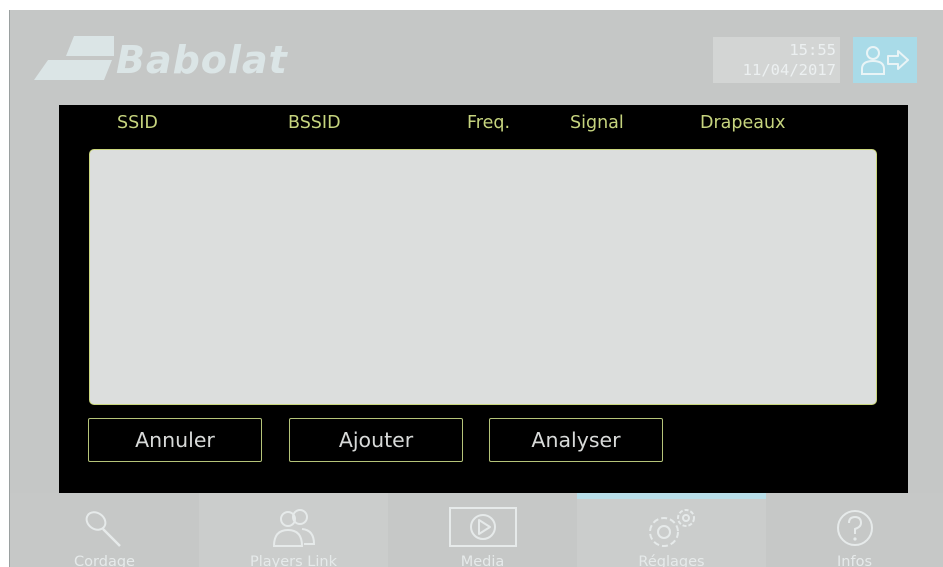  I want to click on tab-players-link: Players Link, so click(293, 530).